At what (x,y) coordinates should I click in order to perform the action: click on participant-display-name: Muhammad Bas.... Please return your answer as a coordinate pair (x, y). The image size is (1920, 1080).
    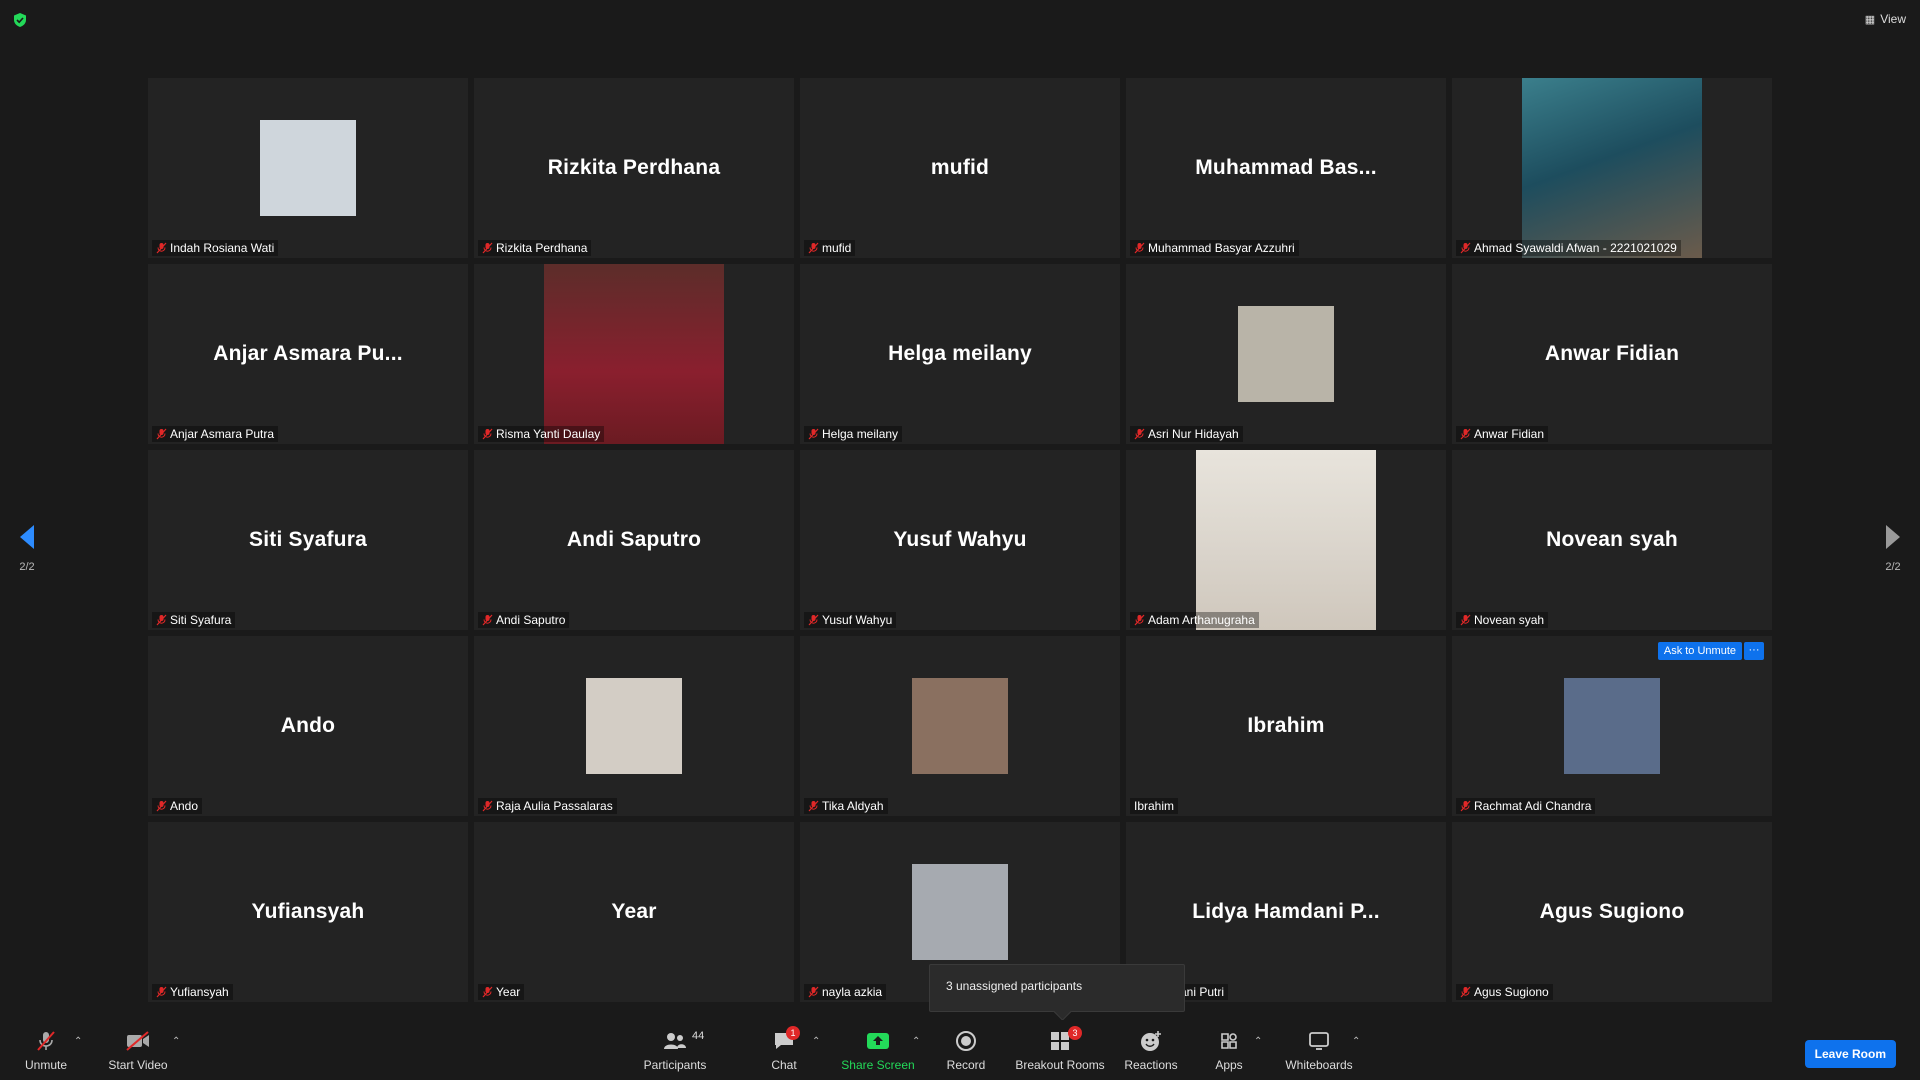
    Looking at the image, I should click on (1286, 167).